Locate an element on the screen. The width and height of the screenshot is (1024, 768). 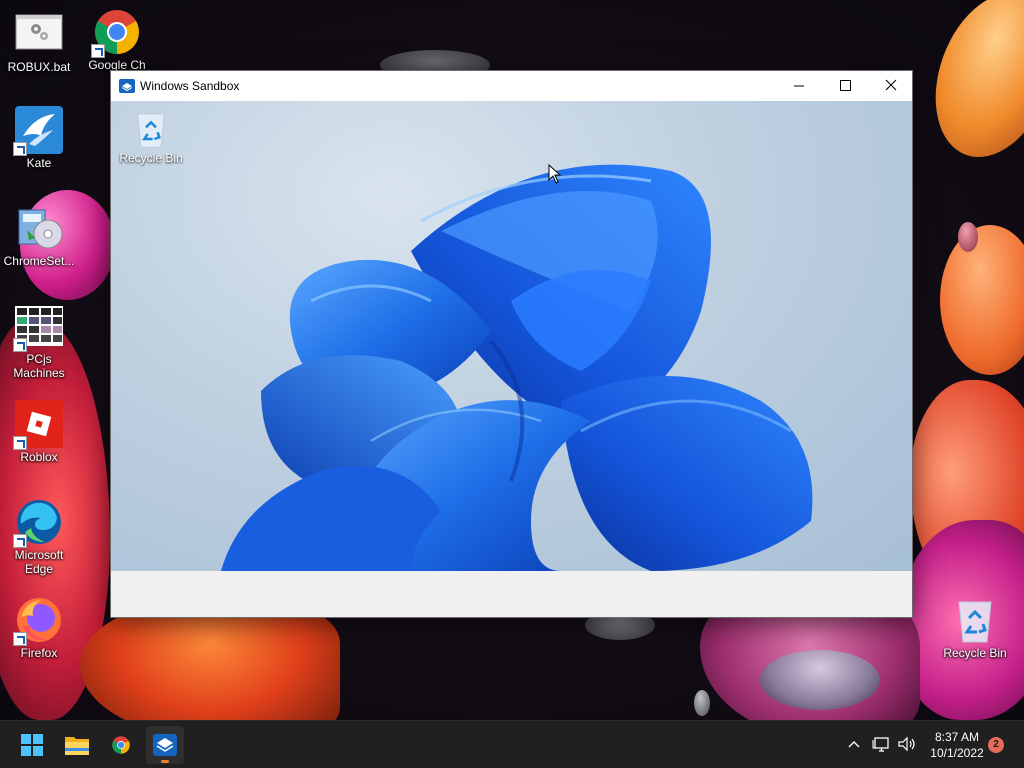
guest-recycle-bin-label: Recycle Bin is located at coordinates (151, 158).